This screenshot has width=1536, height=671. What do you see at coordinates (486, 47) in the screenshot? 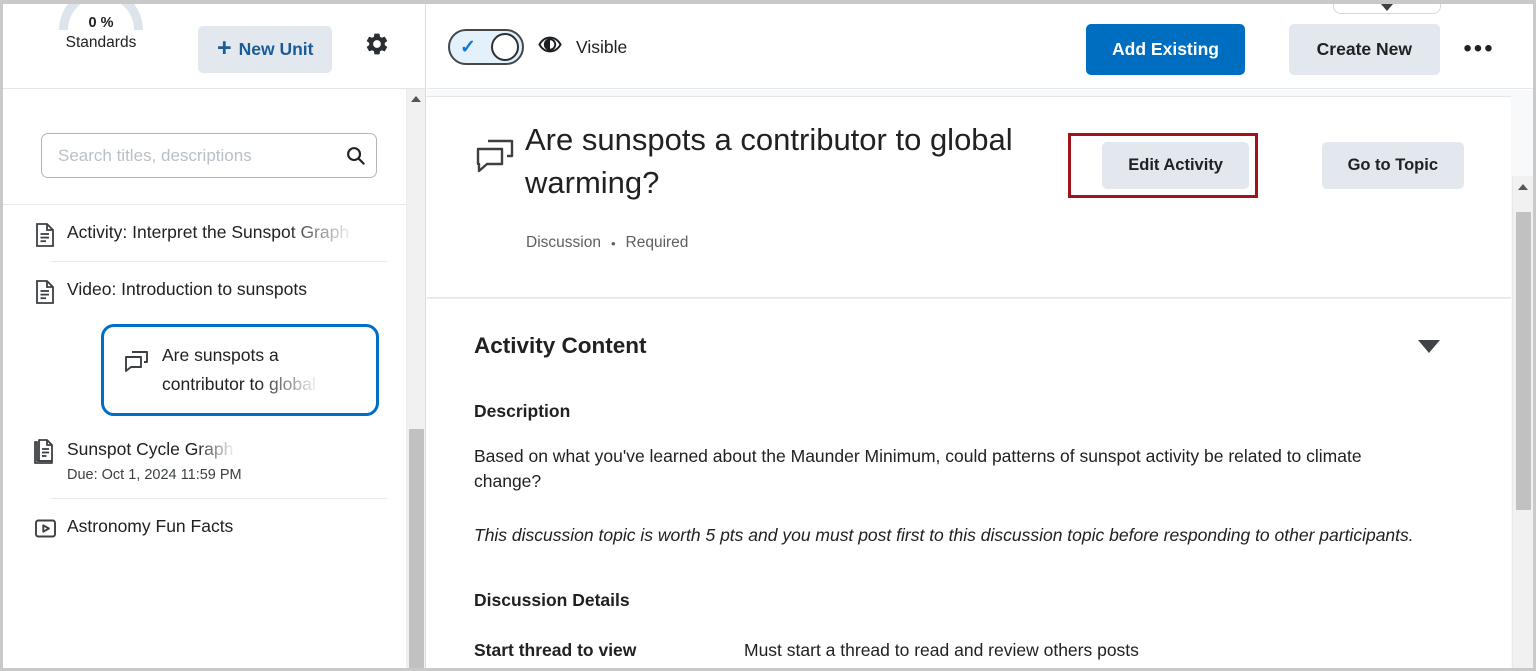
I see `visibility-toggle: ✓` at bounding box center [486, 47].